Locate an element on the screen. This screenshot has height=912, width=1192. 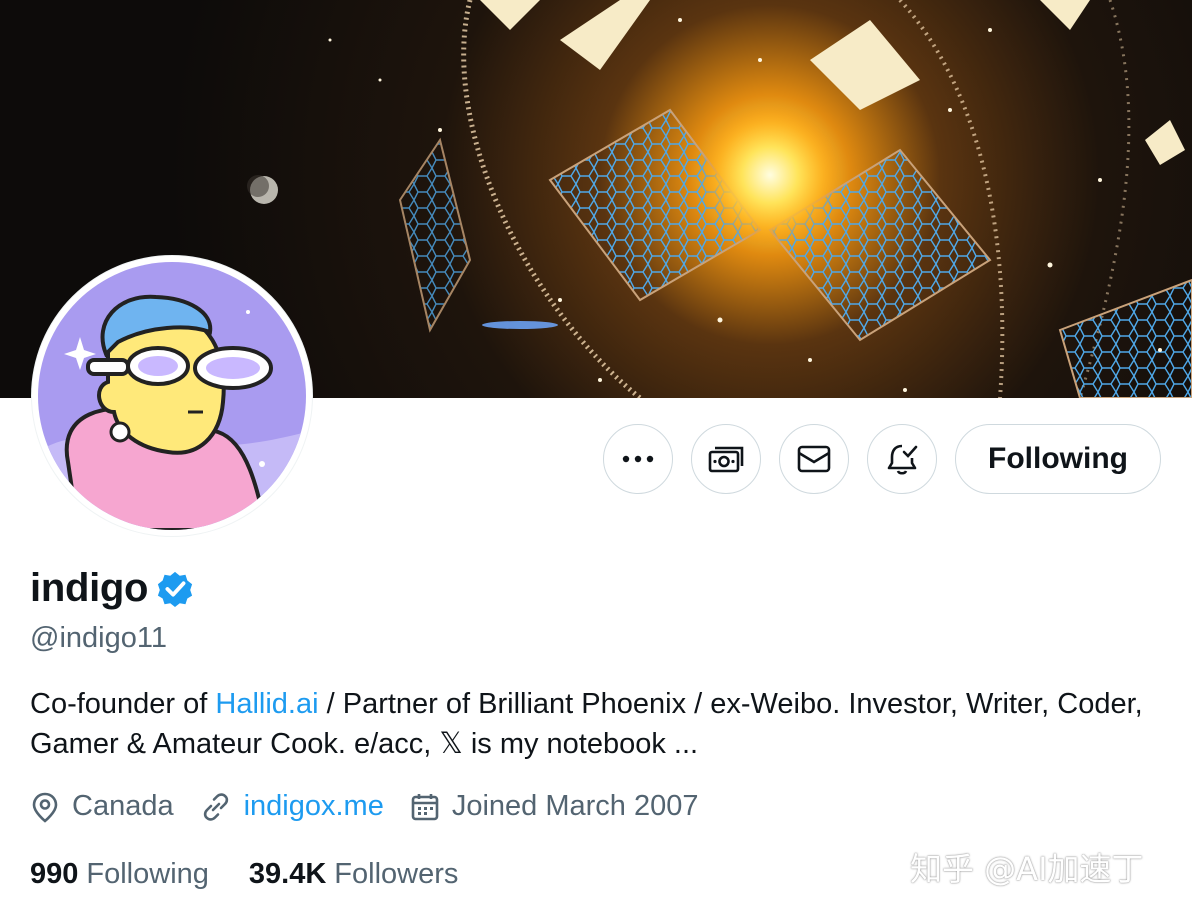
bell-check-icon is located at coordinates (902, 459).